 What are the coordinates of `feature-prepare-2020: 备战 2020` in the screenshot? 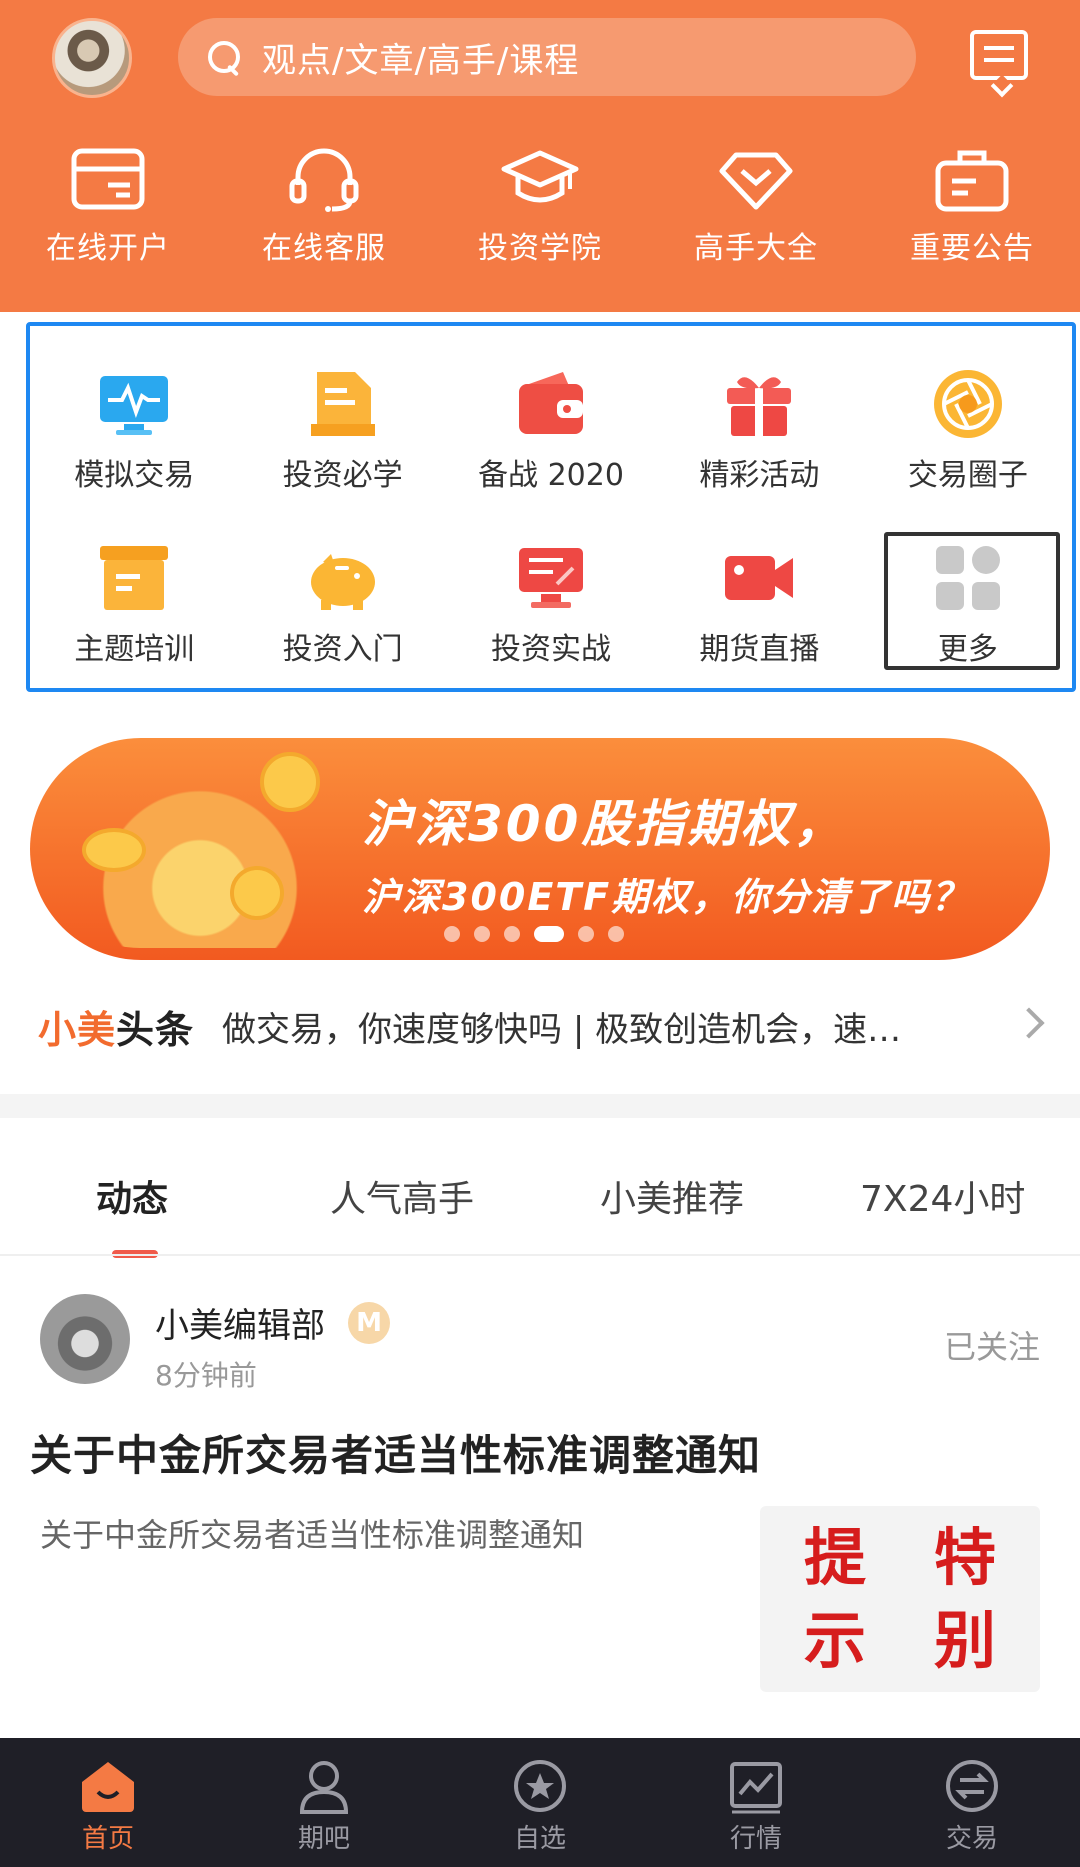 It's located at (551, 430).